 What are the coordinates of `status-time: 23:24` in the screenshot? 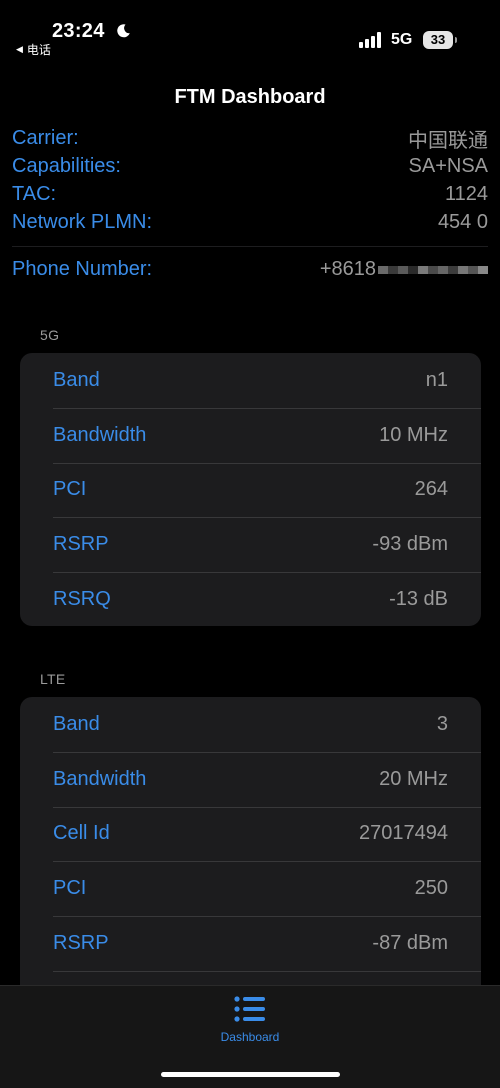 It's located at (78, 31).